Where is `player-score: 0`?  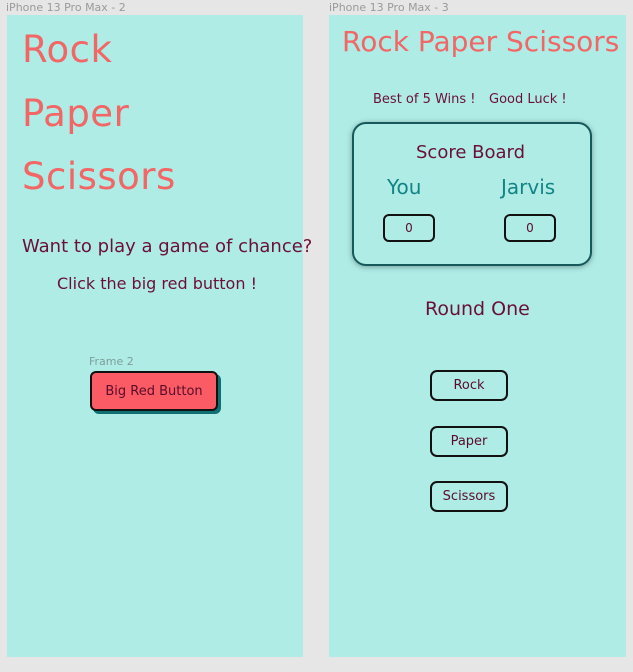
player-score: 0 is located at coordinates (409, 228).